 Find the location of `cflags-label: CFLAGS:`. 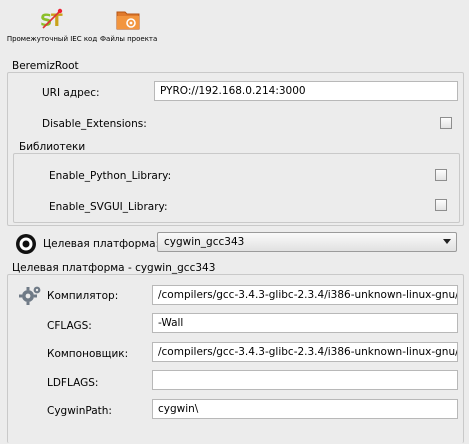

cflags-label: CFLAGS: is located at coordinates (69, 326).